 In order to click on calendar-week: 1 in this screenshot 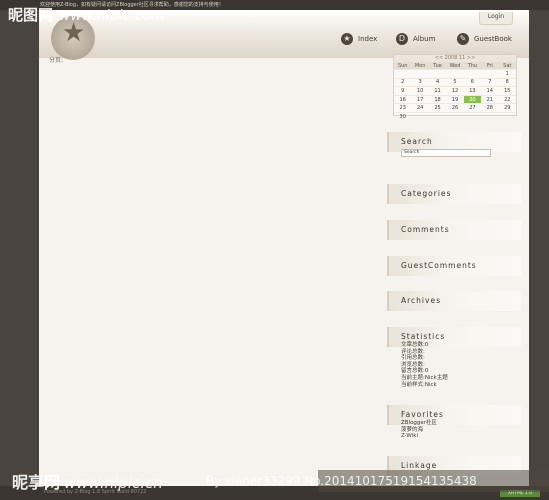, I will do `click(455, 74)`.